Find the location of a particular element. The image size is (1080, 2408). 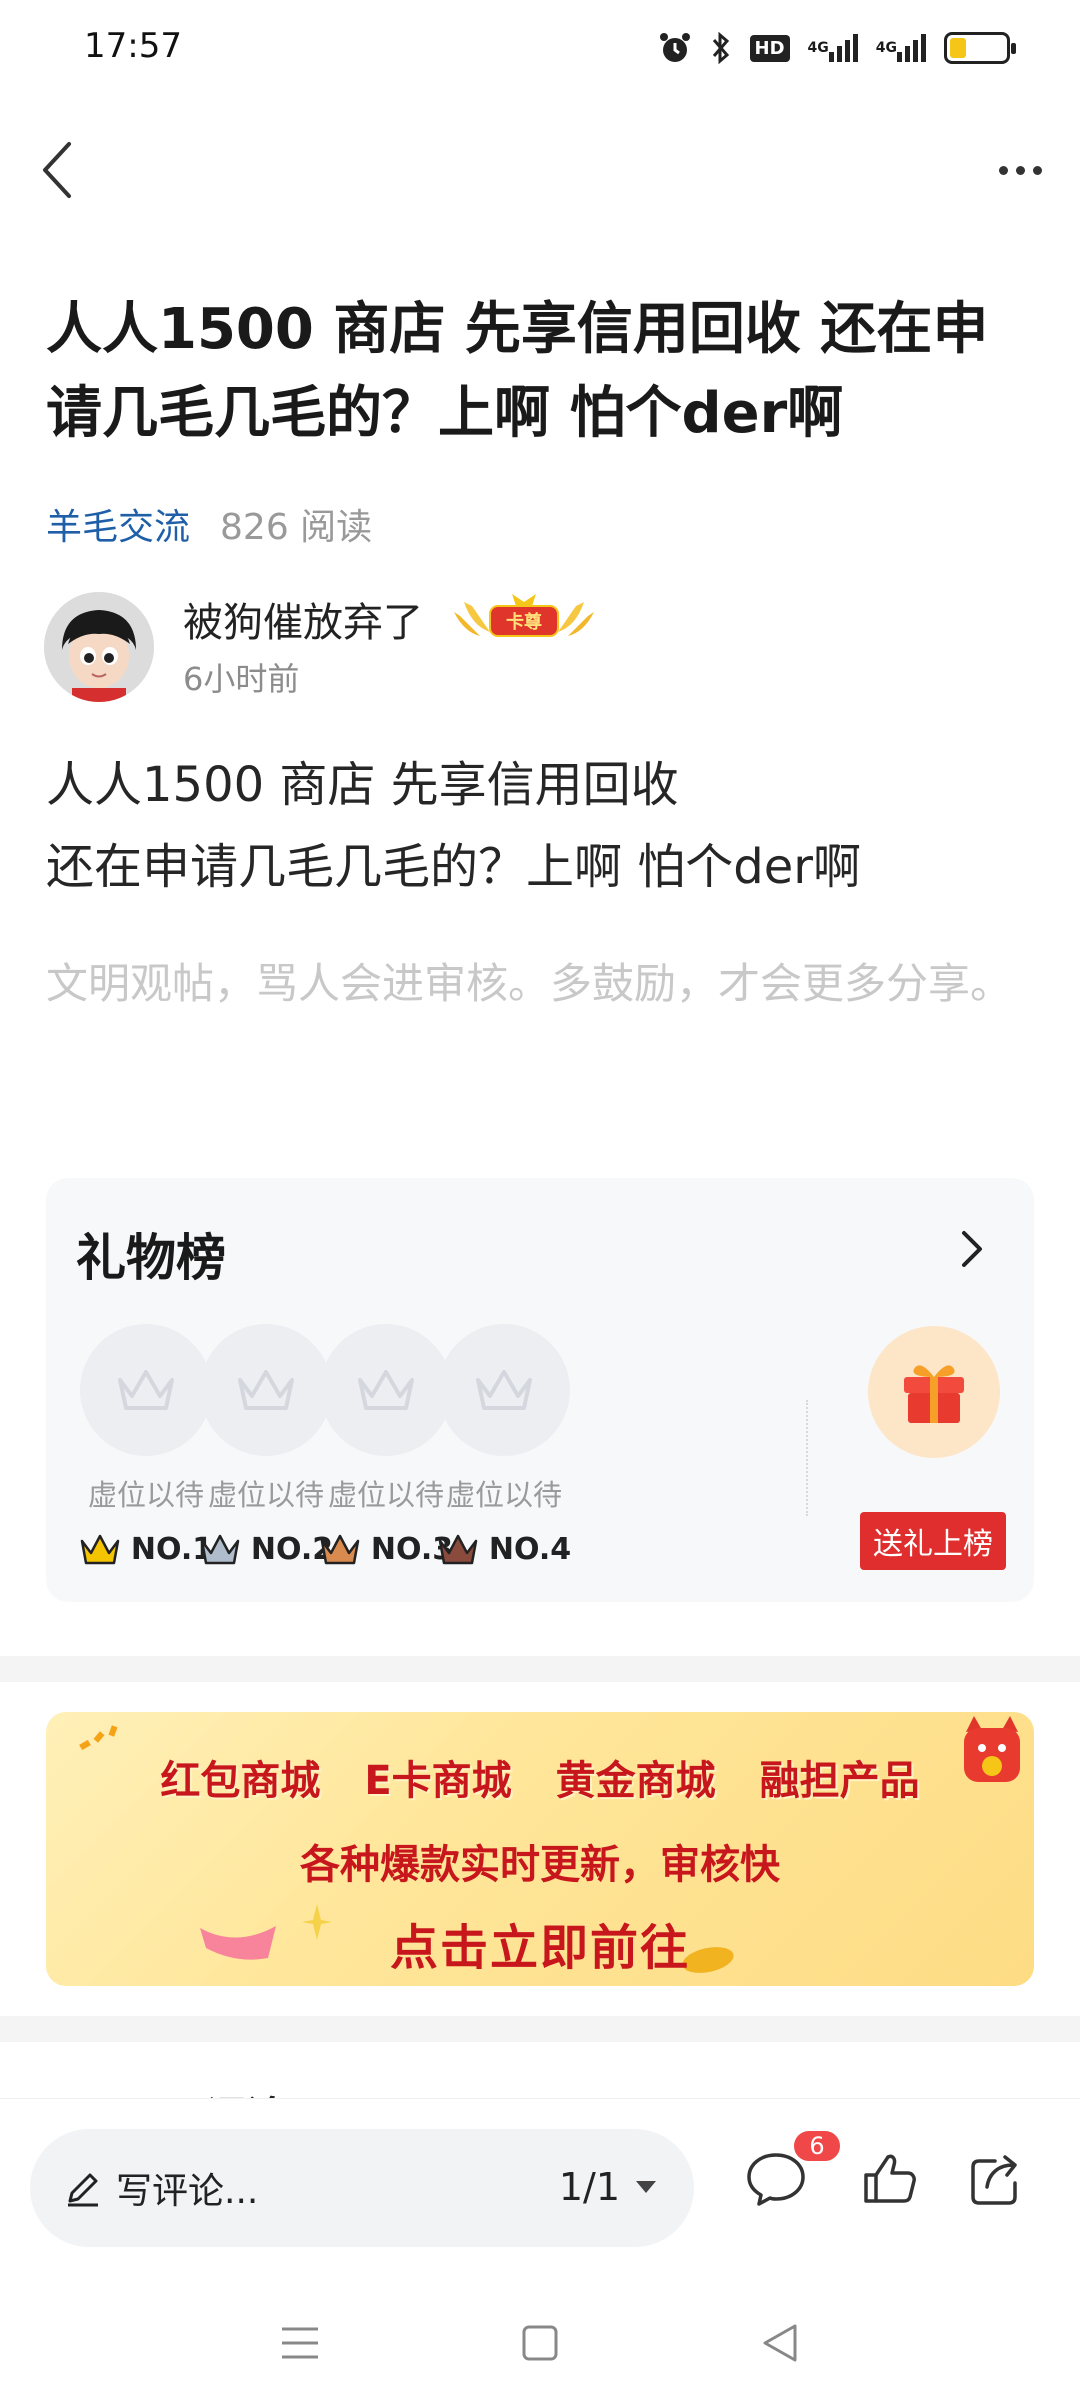

caret-down-icon is located at coordinates (646, 2187).